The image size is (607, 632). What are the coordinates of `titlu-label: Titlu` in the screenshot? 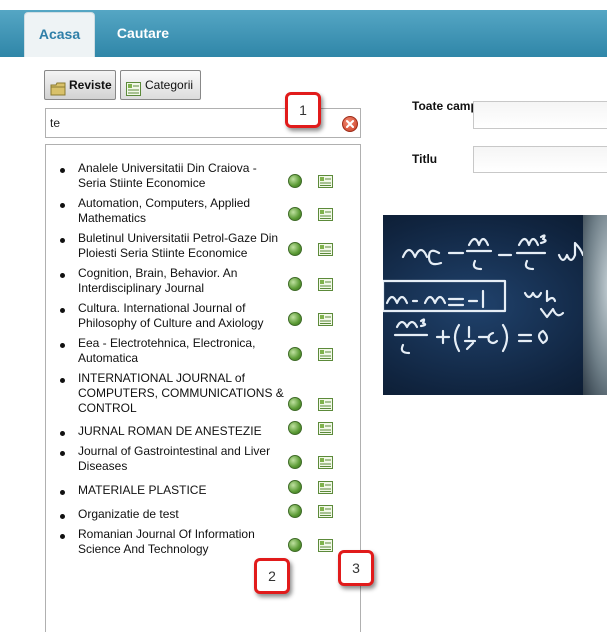 It's located at (425, 159).